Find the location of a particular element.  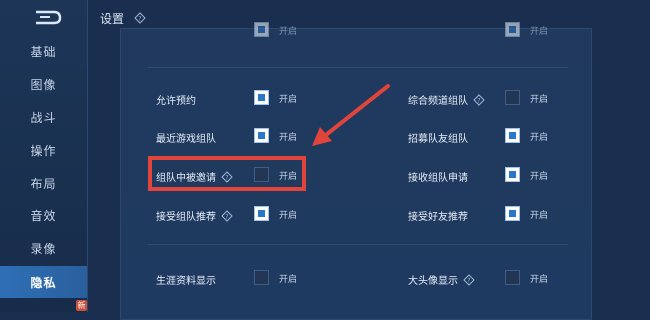

combined-channel-toggle is located at coordinates (512, 97).